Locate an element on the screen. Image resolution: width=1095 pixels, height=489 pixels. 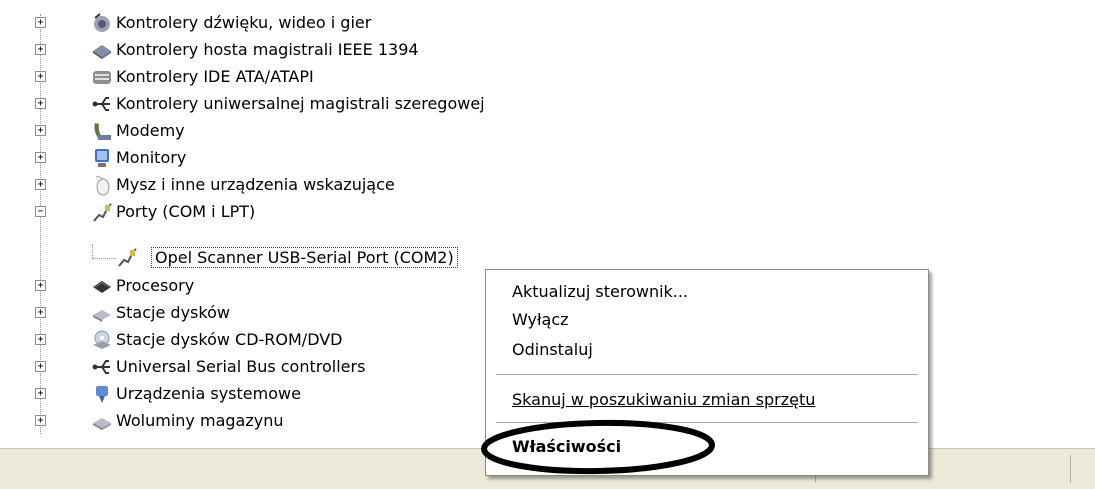
tree-node-label: Monitory is located at coordinates (151, 157).